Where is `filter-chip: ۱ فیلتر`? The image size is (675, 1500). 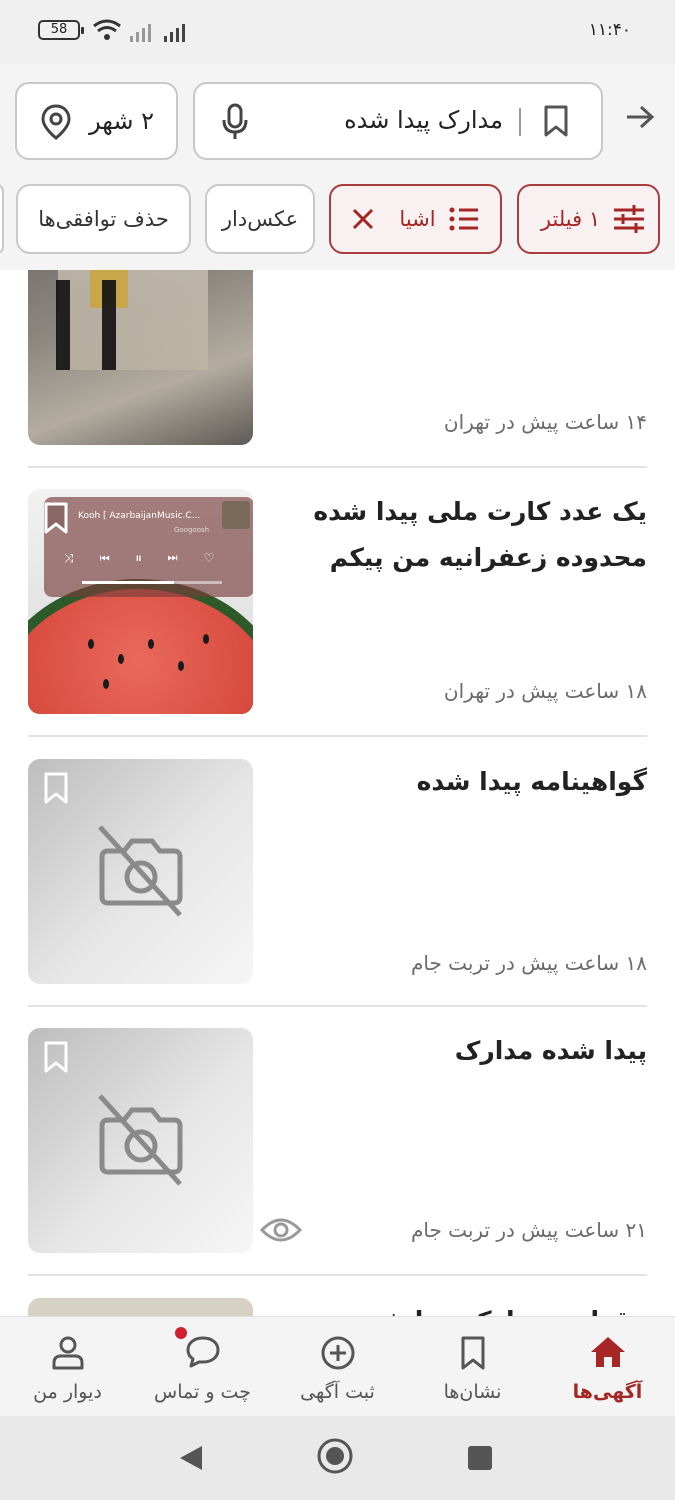
filter-chip: ۱ فیلتر is located at coordinates (588, 219).